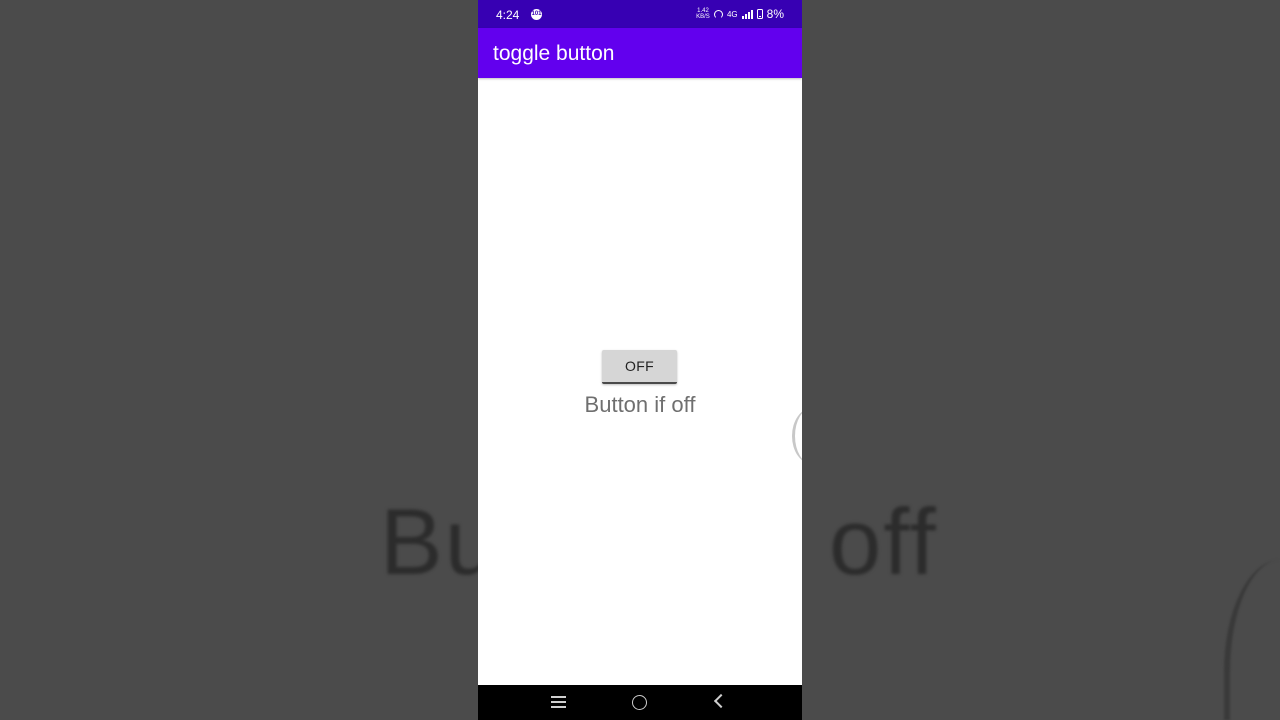  What do you see at coordinates (640, 404) in the screenshot?
I see `toggle-status-text: Button if off` at bounding box center [640, 404].